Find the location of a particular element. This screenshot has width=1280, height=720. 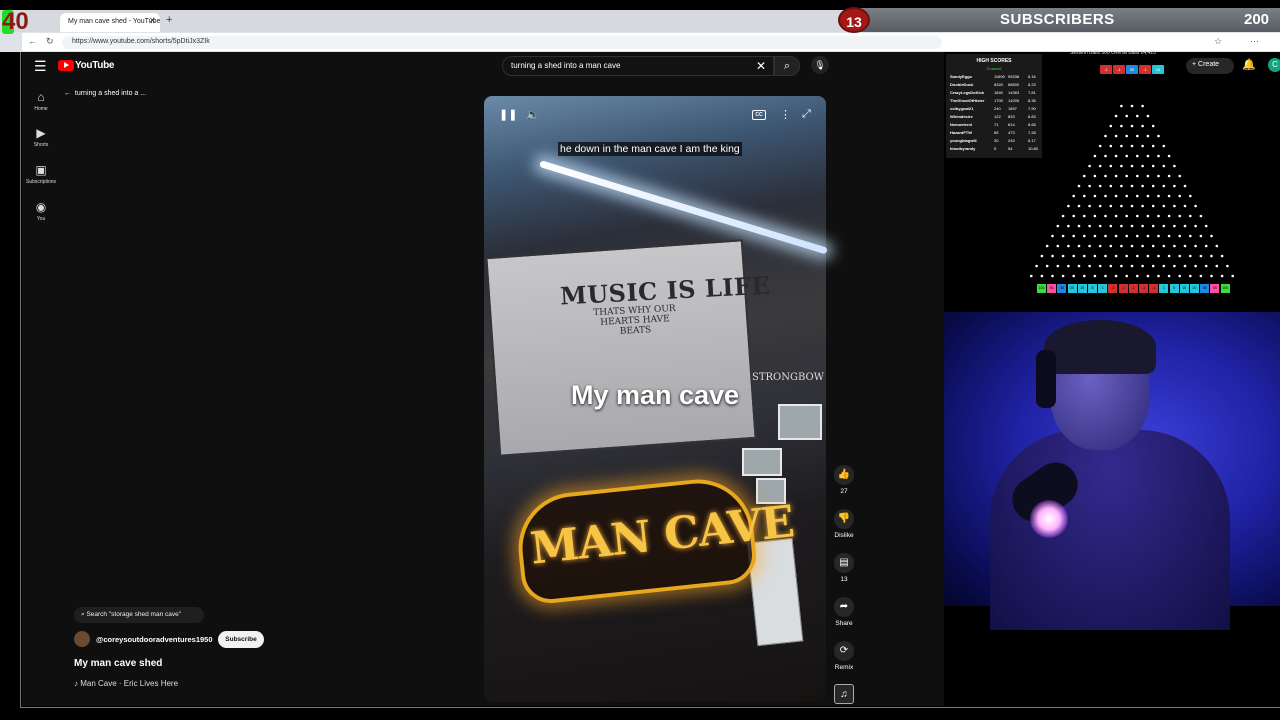

arrow-left-icon: ← is located at coordinates (67, 93).